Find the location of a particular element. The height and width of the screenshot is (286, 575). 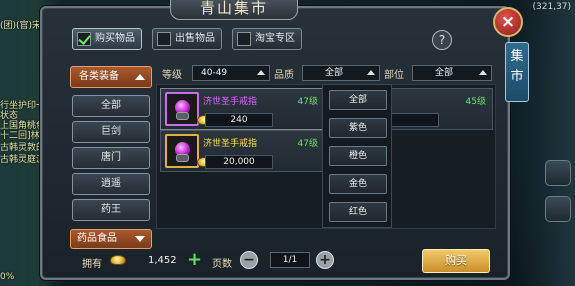

add-gold-button: + is located at coordinates (194, 260).